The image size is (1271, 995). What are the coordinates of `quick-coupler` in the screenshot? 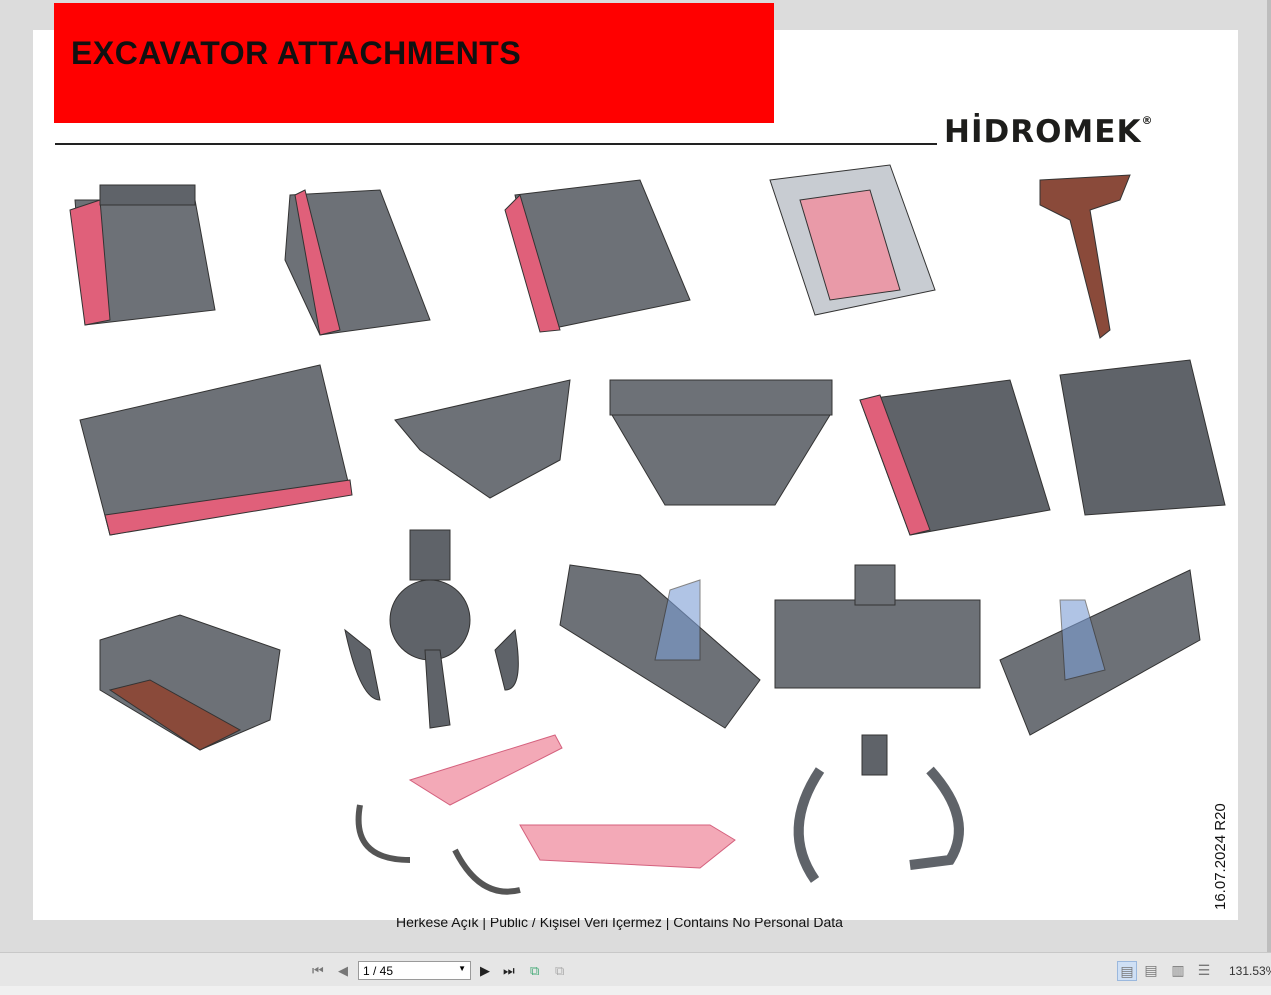 It's located at (190, 682).